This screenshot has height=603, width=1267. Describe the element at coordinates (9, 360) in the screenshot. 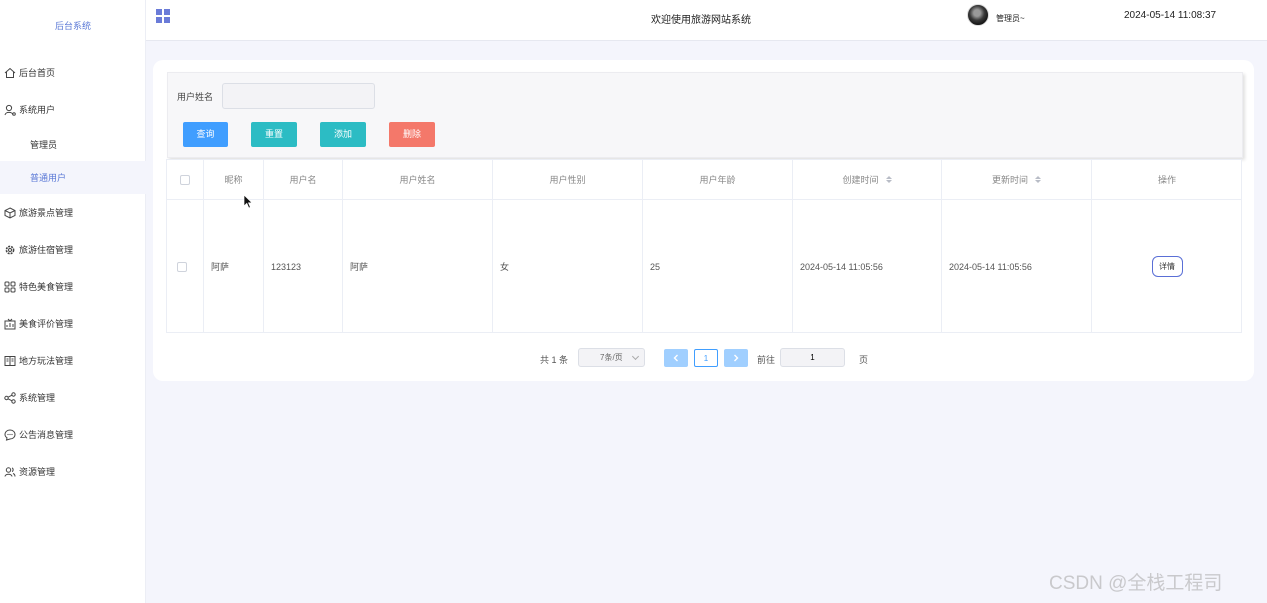

I see `book-icon` at that location.